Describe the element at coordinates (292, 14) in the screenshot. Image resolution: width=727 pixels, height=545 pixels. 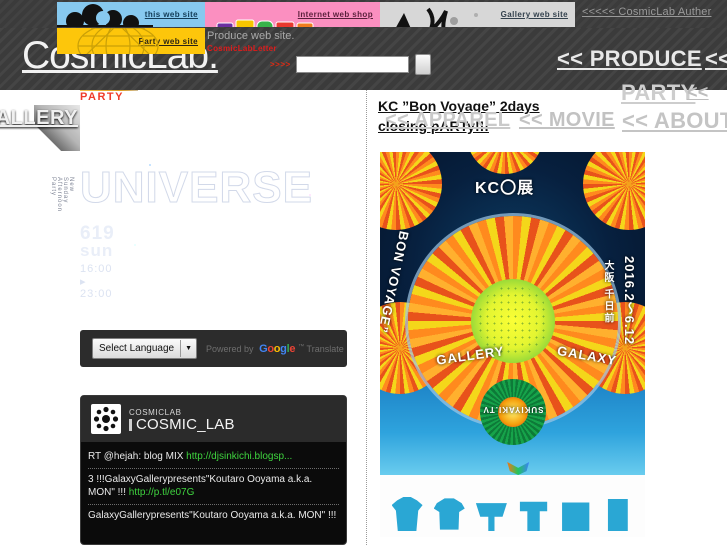
I see `banner-internet-web-shop: Internet web shop` at that location.